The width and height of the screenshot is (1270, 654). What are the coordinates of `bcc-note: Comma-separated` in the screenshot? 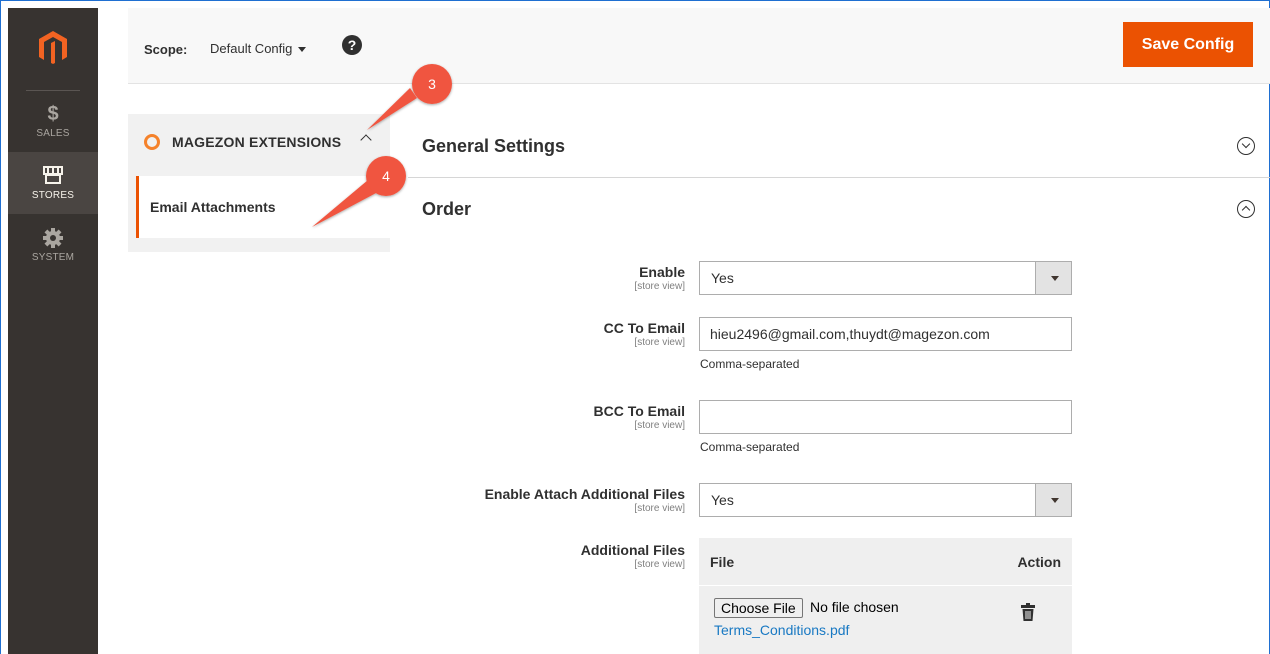 It's located at (750, 447).